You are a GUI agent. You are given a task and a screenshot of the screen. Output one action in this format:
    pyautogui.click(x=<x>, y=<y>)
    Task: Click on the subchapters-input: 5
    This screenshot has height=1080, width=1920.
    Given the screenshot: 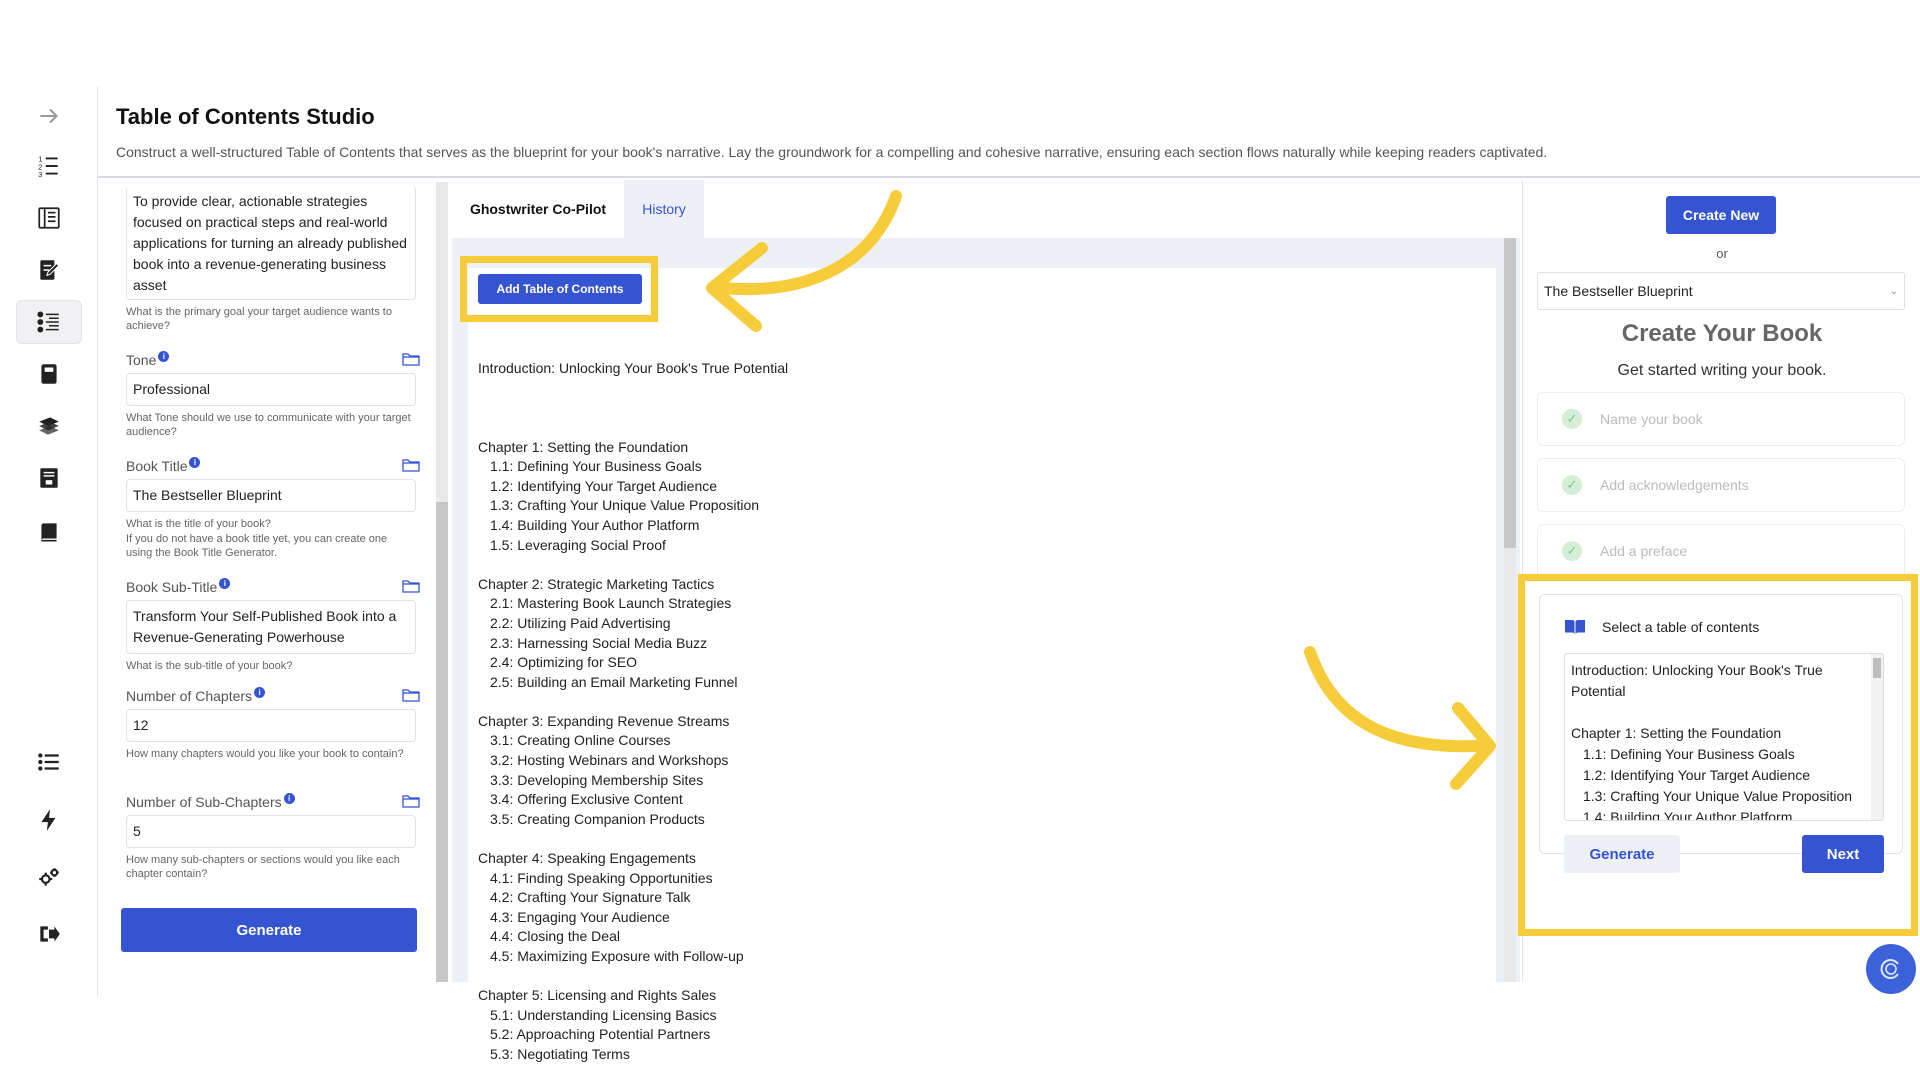 What is the action you would take?
    pyautogui.click(x=271, y=831)
    